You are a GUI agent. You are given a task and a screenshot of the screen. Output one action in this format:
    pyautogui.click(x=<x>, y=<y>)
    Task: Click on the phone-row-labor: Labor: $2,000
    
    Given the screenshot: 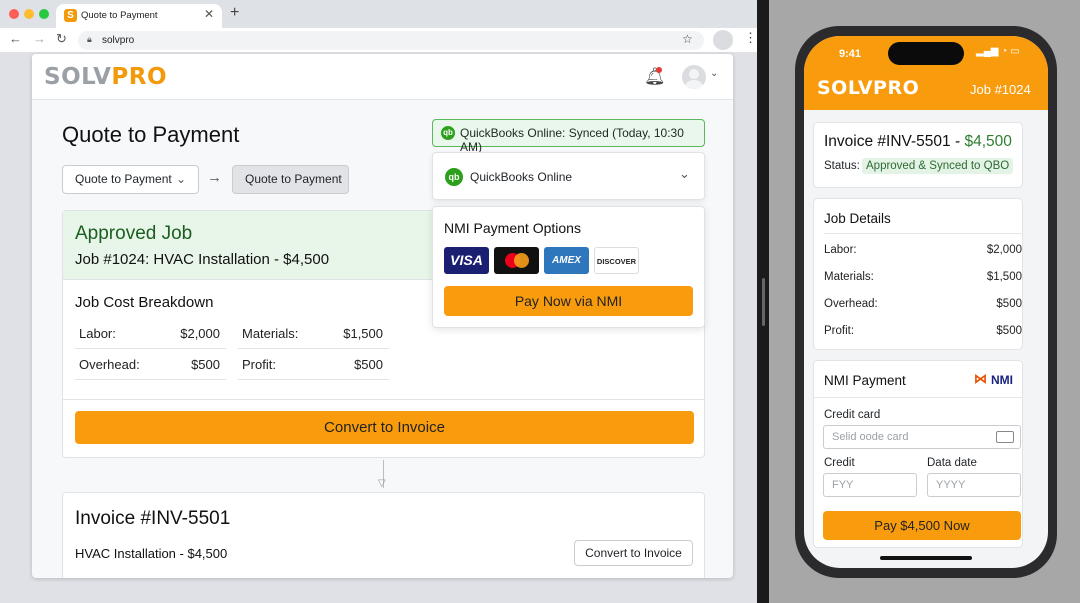 What is the action you would take?
    pyautogui.click(x=923, y=250)
    